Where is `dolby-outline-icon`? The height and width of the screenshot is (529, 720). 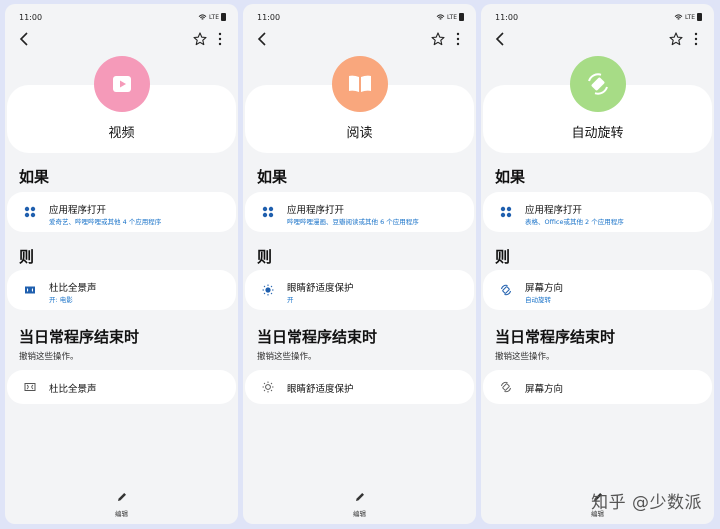 dolby-outline-icon is located at coordinates (30, 387).